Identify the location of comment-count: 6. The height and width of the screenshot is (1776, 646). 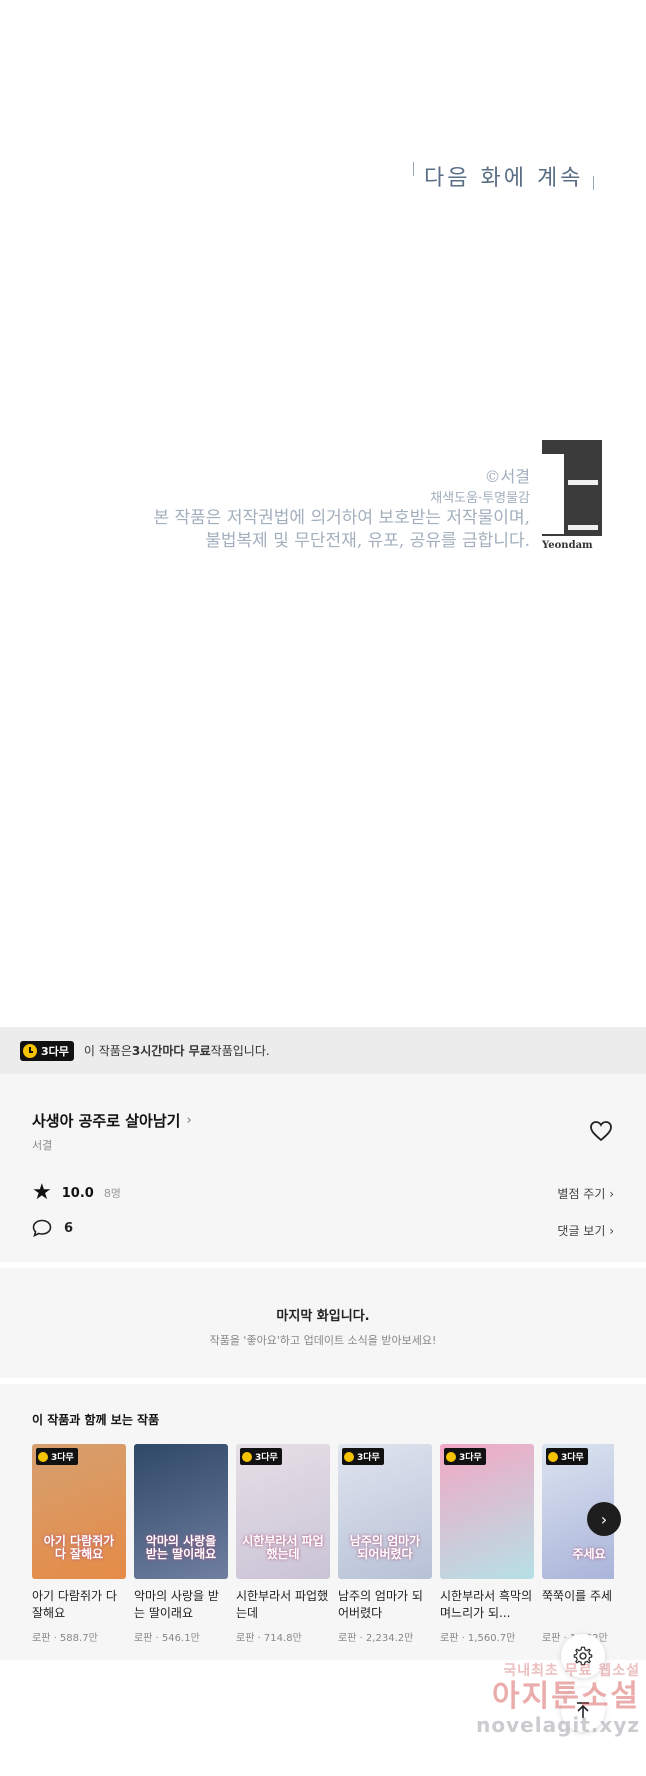
(69, 1228).